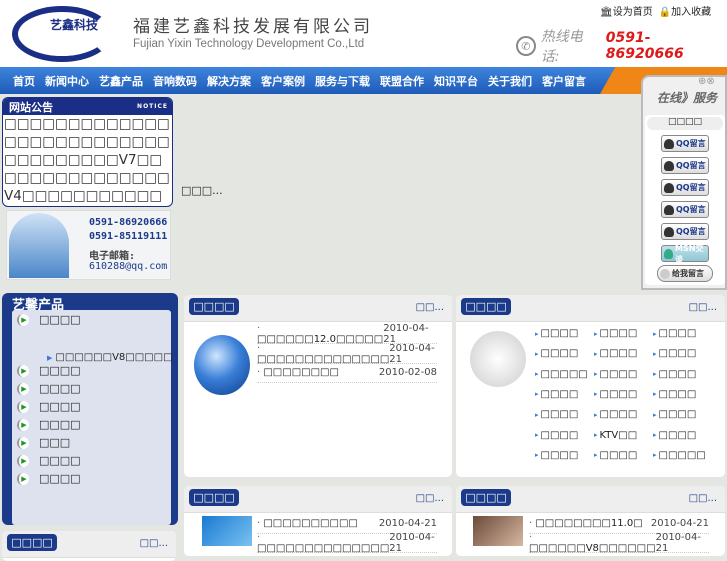 The image size is (727, 561). I want to click on leave-message-button: 给我留言, so click(685, 273).